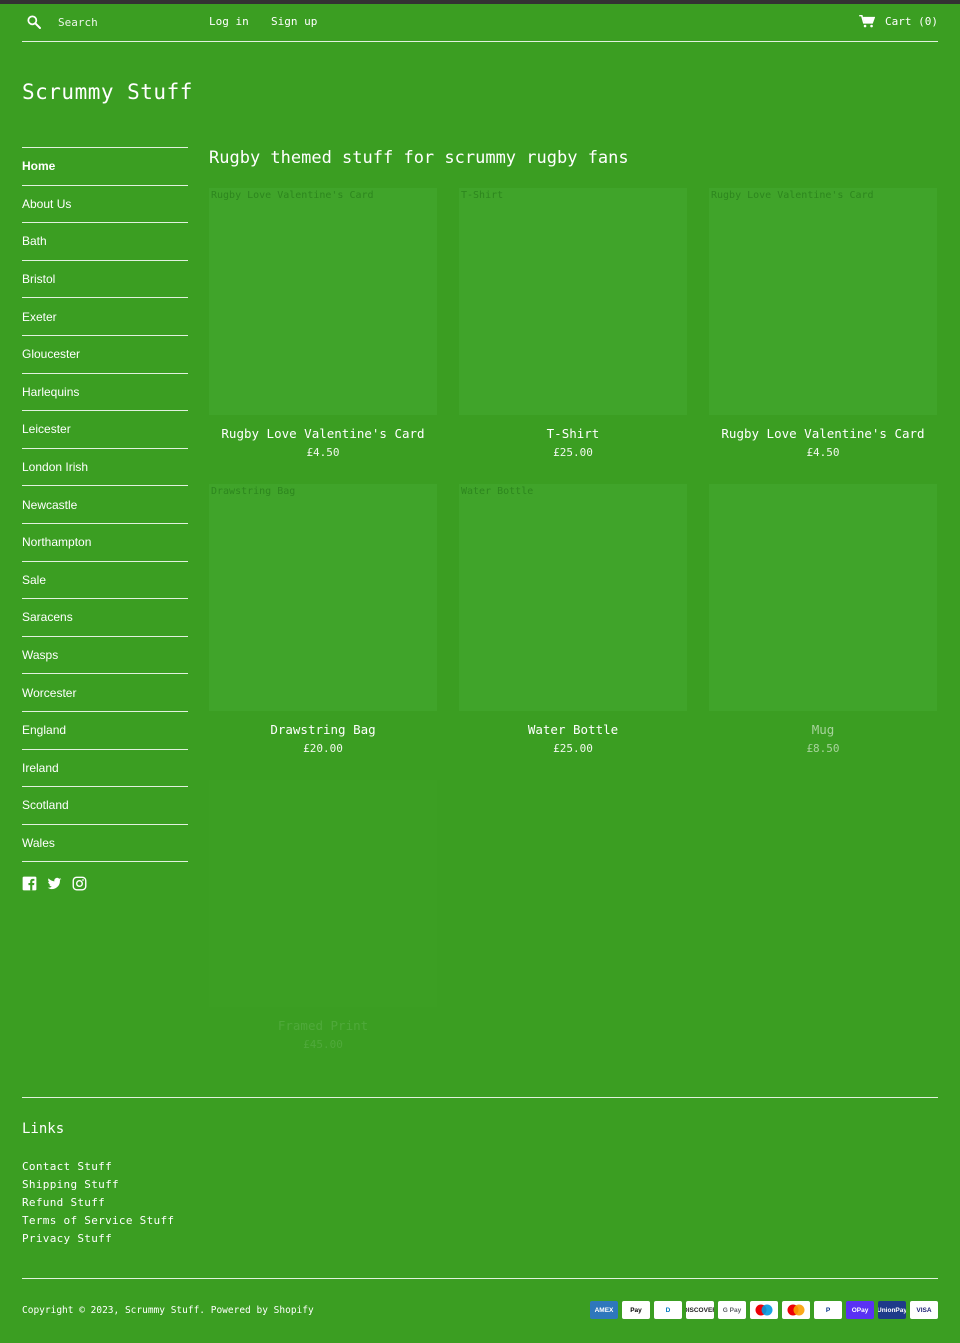 The width and height of the screenshot is (960, 1343). Describe the element at coordinates (105, 731) in the screenshot. I see `sidebar-item-england: England` at that location.